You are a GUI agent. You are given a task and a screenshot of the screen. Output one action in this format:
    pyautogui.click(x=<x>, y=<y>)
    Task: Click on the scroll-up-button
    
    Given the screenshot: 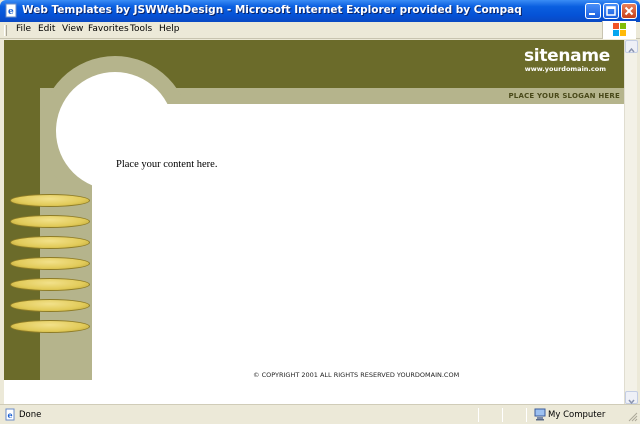 What is the action you would take?
    pyautogui.click(x=631, y=46)
    